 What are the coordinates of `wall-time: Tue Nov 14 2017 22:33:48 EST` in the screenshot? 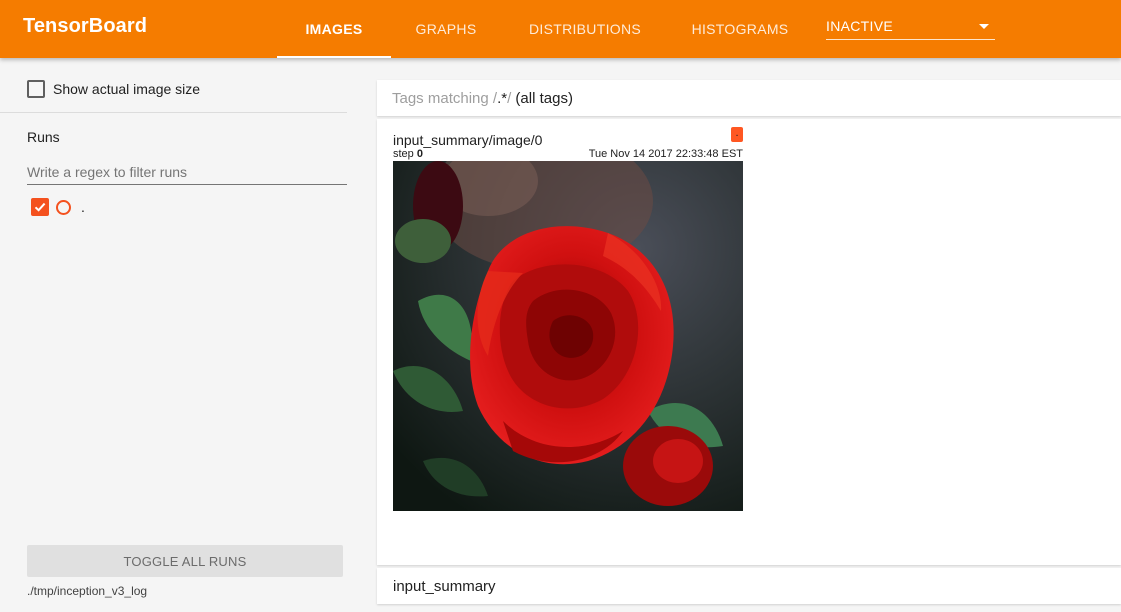 It's located at (665, 154).